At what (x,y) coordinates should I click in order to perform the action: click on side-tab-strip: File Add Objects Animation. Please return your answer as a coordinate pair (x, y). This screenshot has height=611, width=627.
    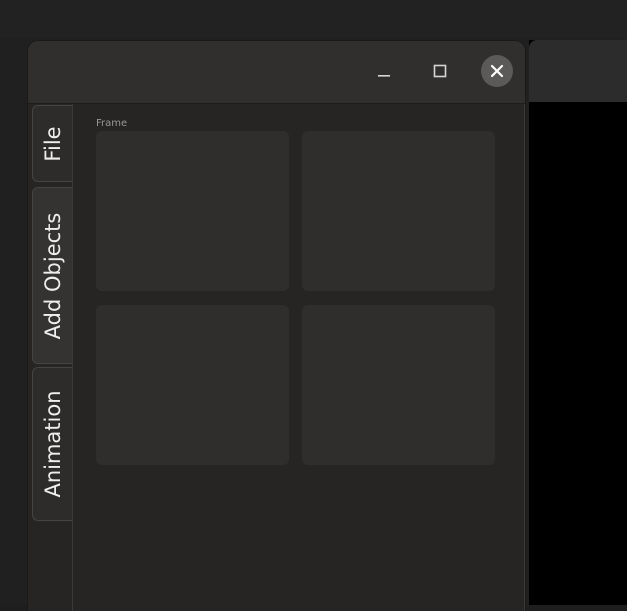
    Looking at the image, I should click on (51, 357).